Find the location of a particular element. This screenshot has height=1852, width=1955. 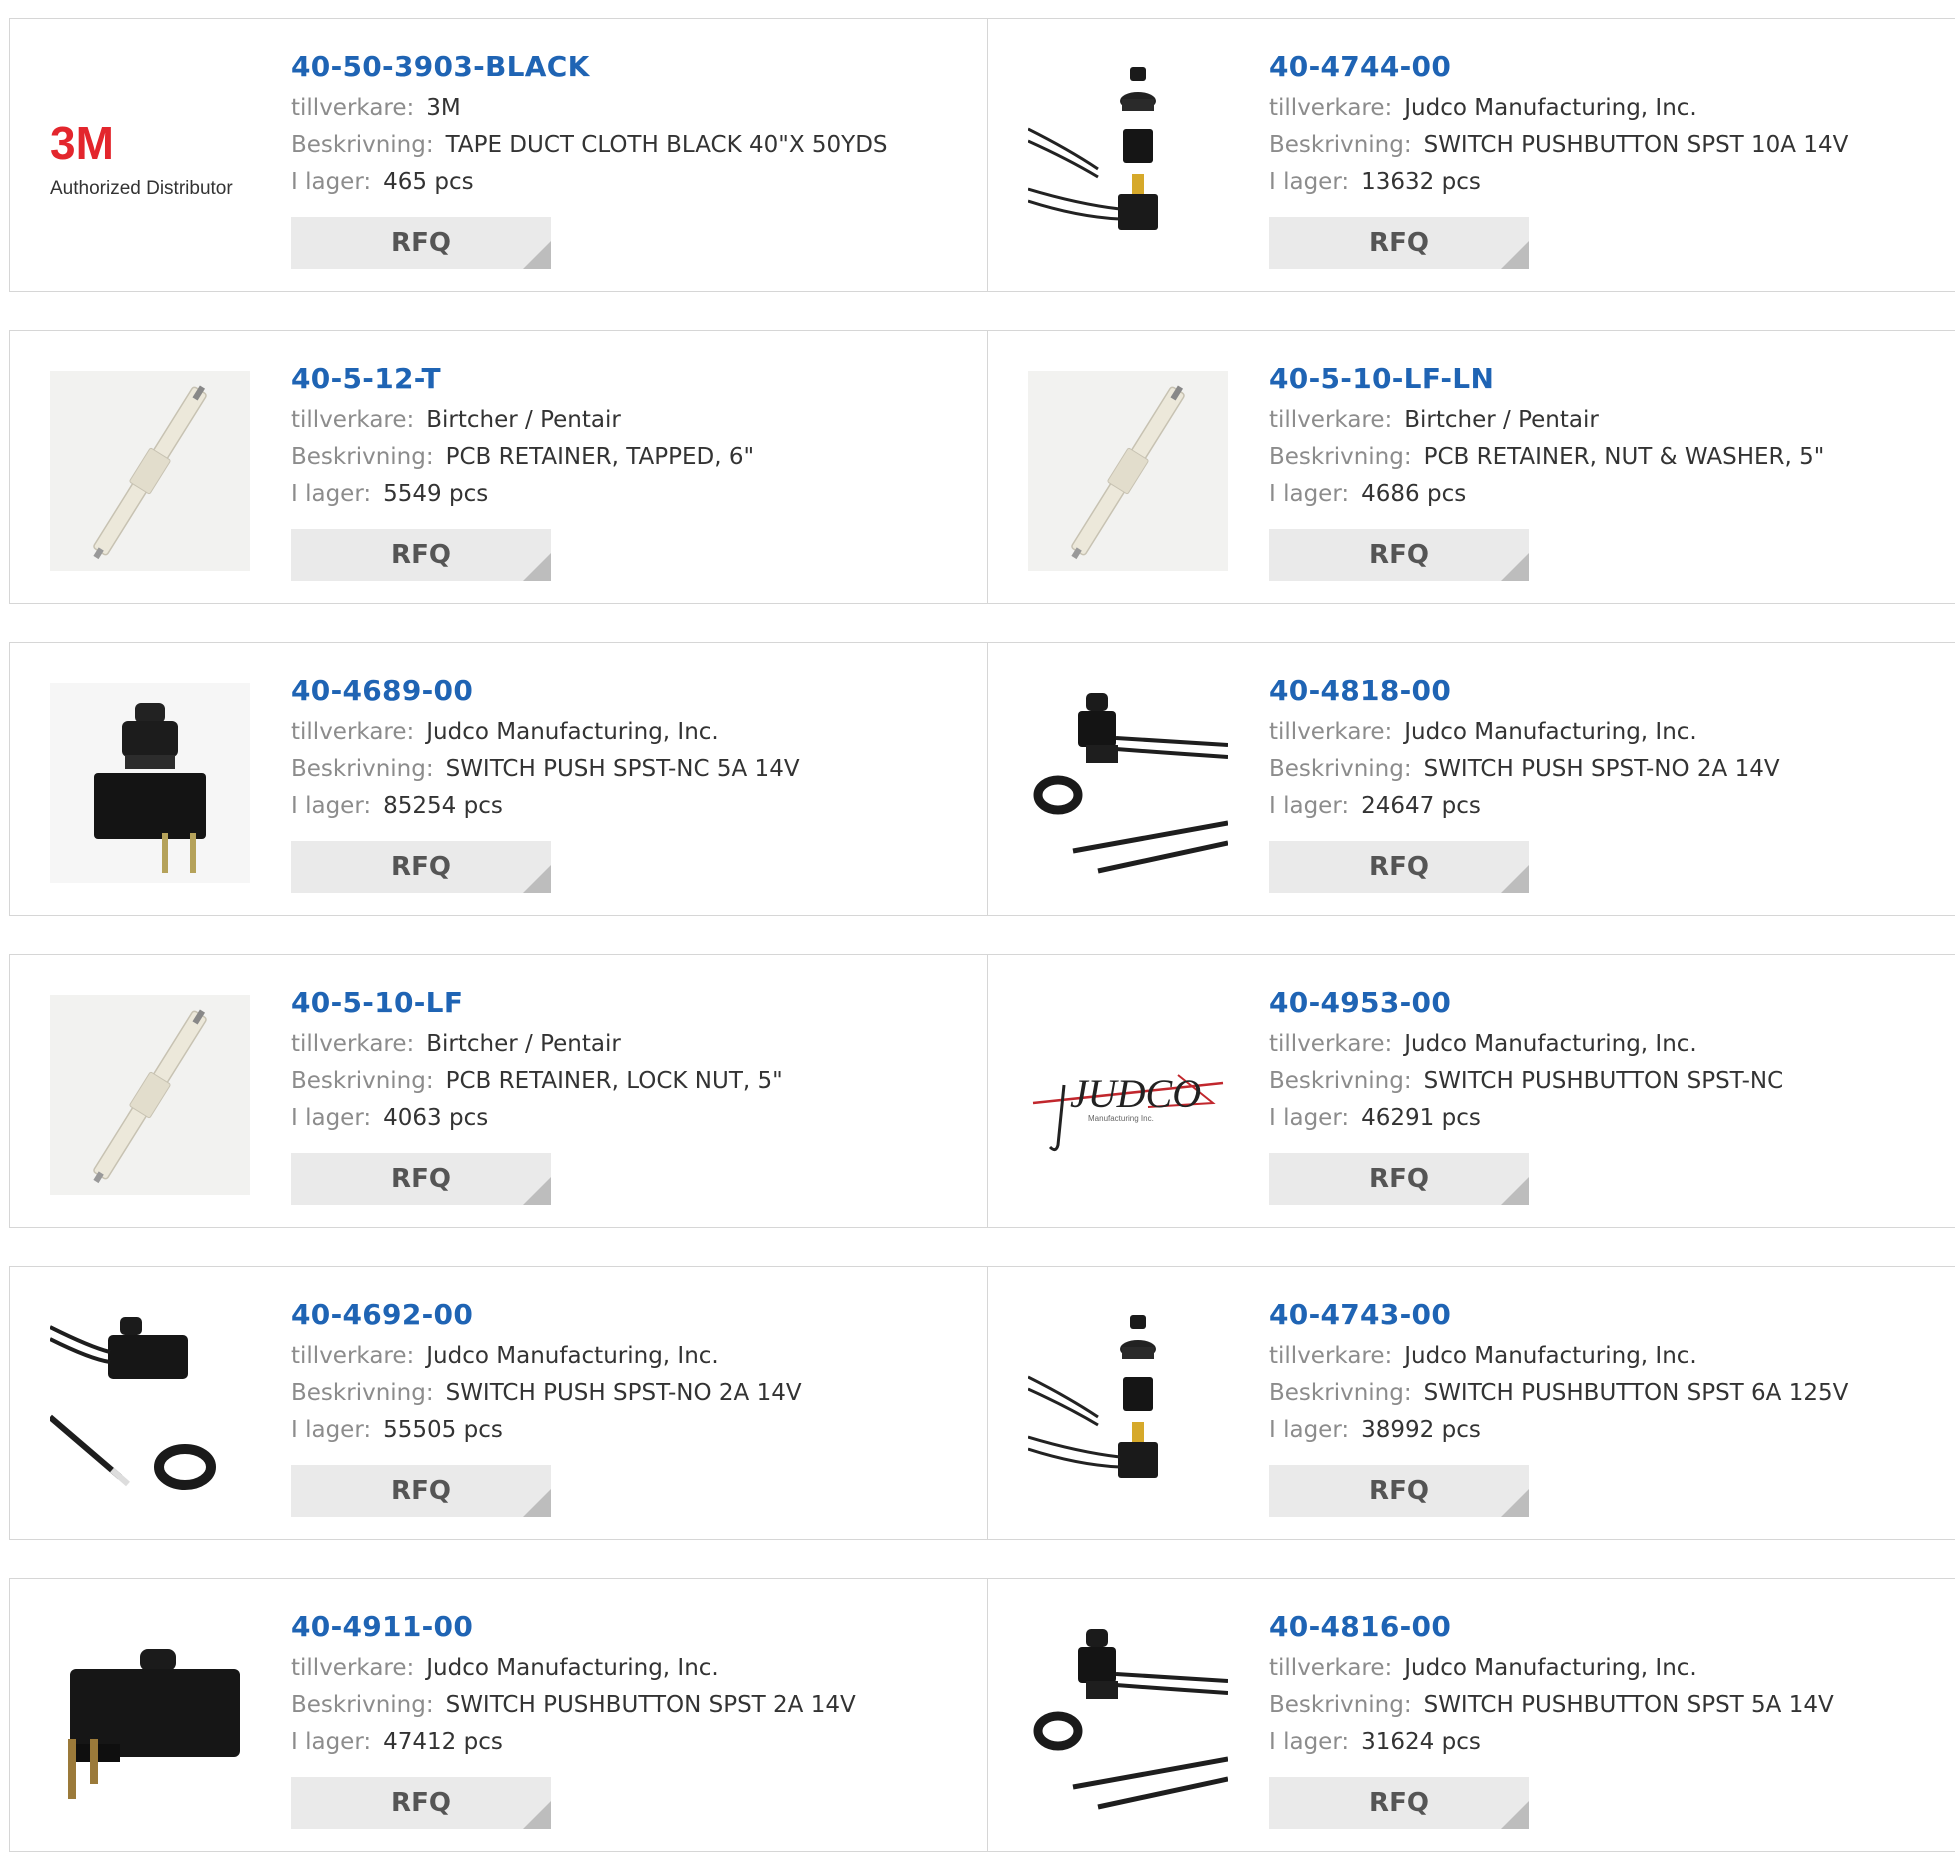

judco-mark-text: JUDCO is located at coordinates (1135, 1093).